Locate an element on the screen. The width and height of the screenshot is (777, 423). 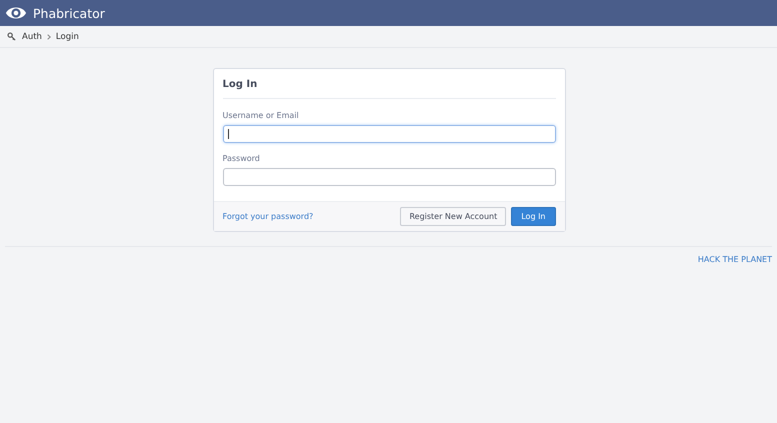
app-title: Phabricator is located at coordinates (69, 13).